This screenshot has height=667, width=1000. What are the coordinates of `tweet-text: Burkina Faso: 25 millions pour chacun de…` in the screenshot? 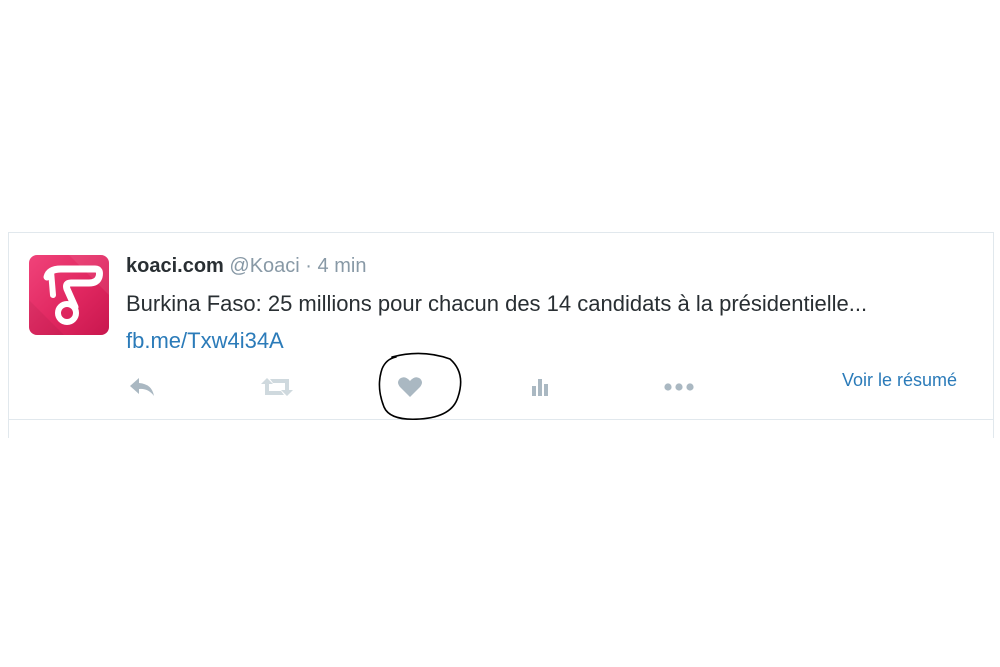 It's located at (516, 322).